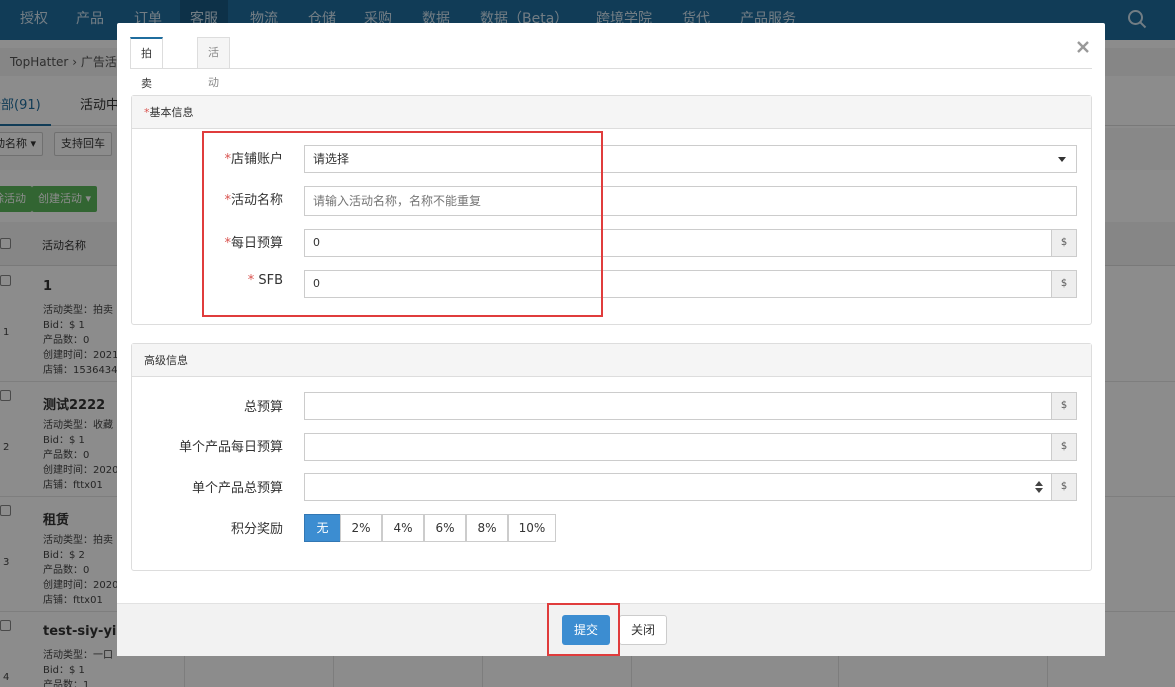 Image resolution: width=1175 pixels, height=687 pixels. What do you see at coordinates (678, 406) in the screenshot?
I see `total-budget-input` at bounding box center [678, 406].